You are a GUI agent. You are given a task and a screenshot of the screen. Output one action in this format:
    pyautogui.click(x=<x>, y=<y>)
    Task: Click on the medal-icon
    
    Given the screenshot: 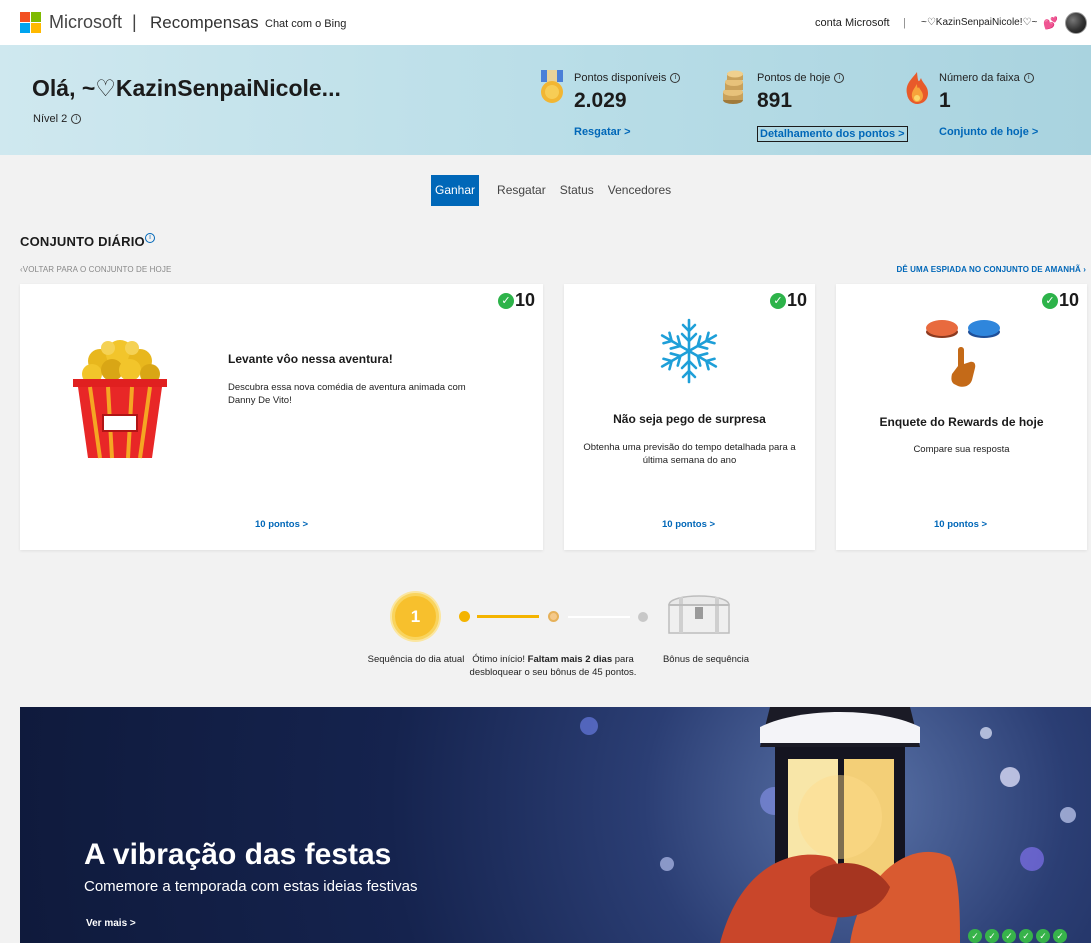 What is the action you would take?
    pyautogui.click(x=552, y=86)
    